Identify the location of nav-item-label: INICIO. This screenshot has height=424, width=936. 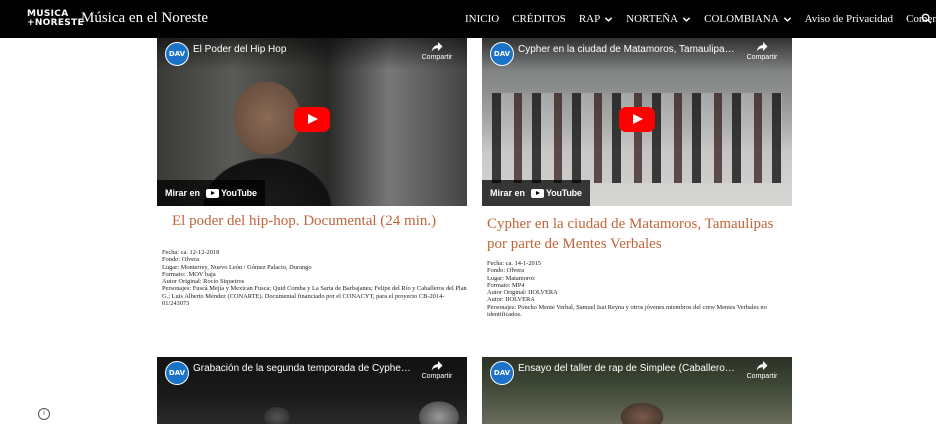
(482, 19).